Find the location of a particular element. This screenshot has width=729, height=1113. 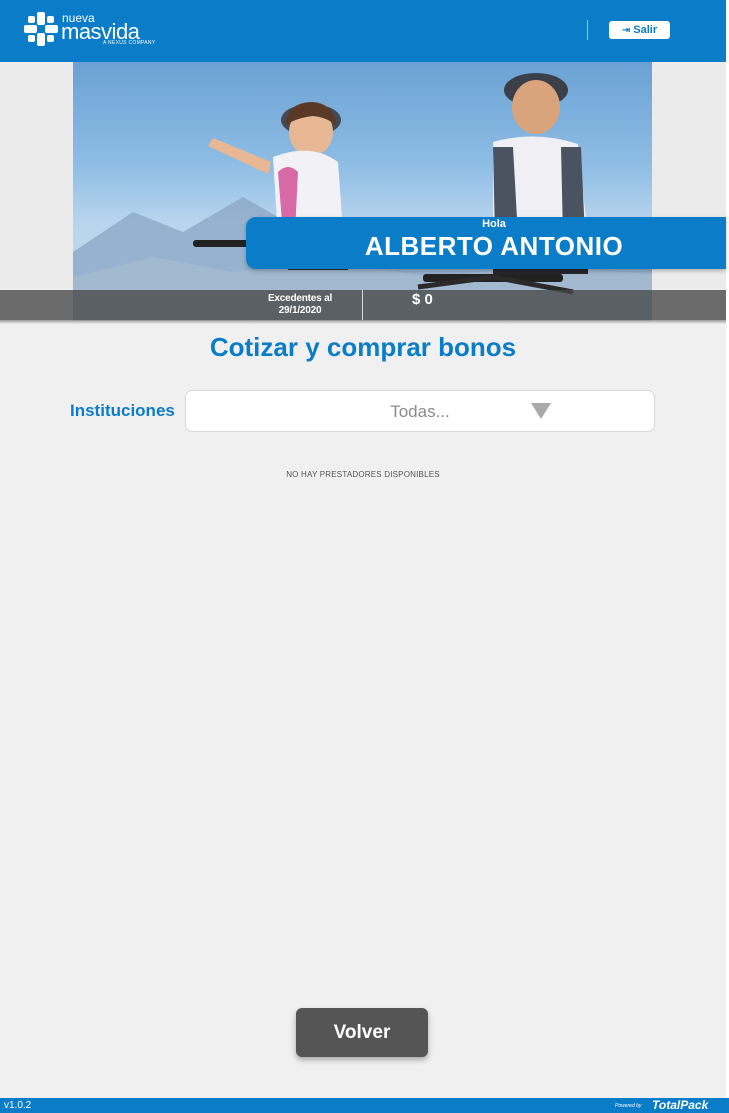

hero-shadow is located at coordinates (363, 322).